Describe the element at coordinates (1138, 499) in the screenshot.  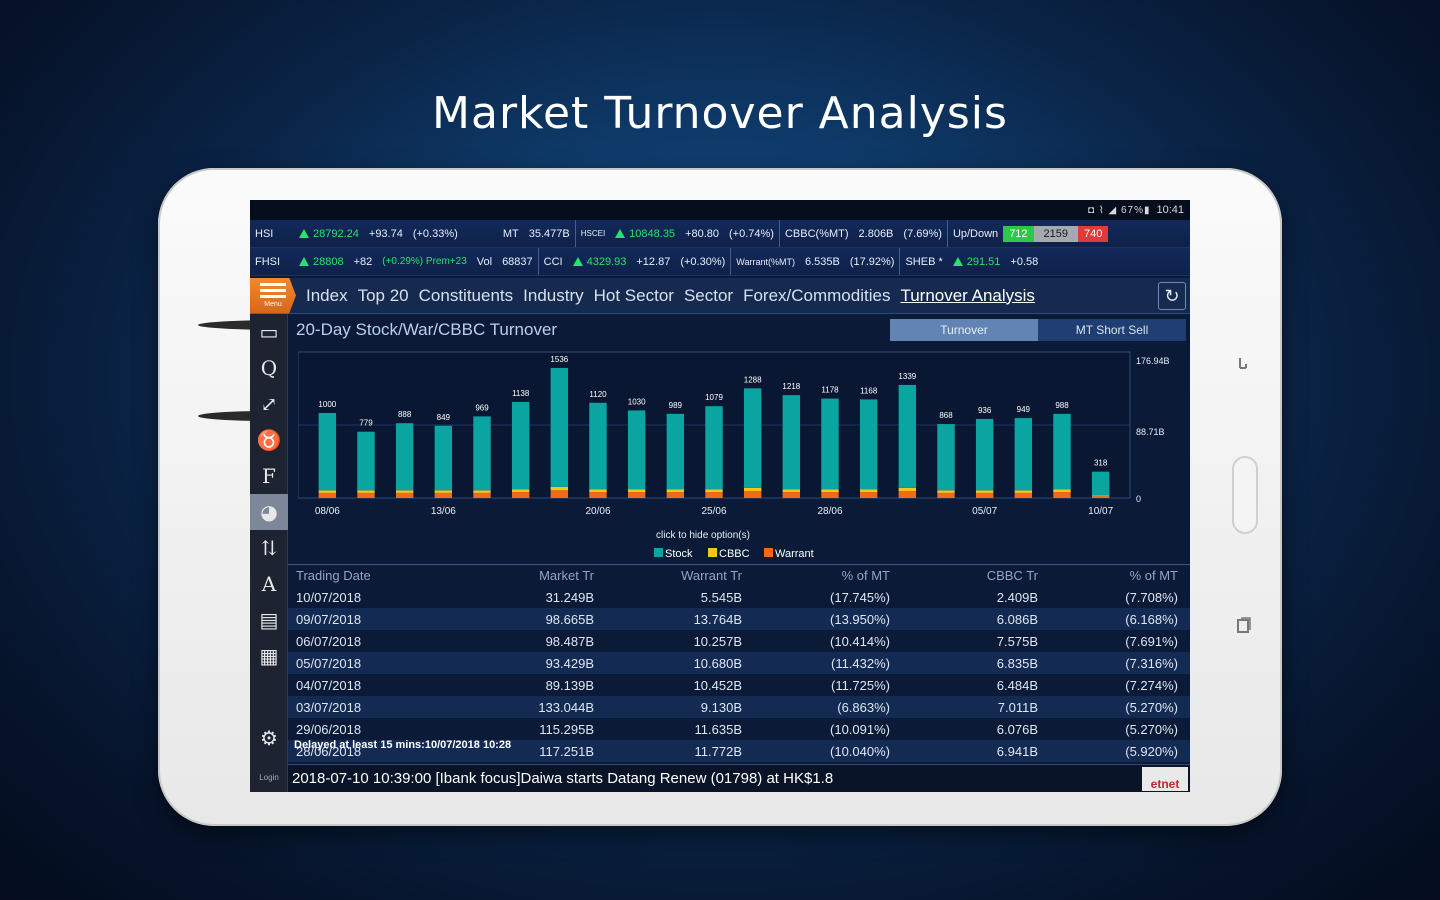
I see `y-tick-label: 0` at that location.